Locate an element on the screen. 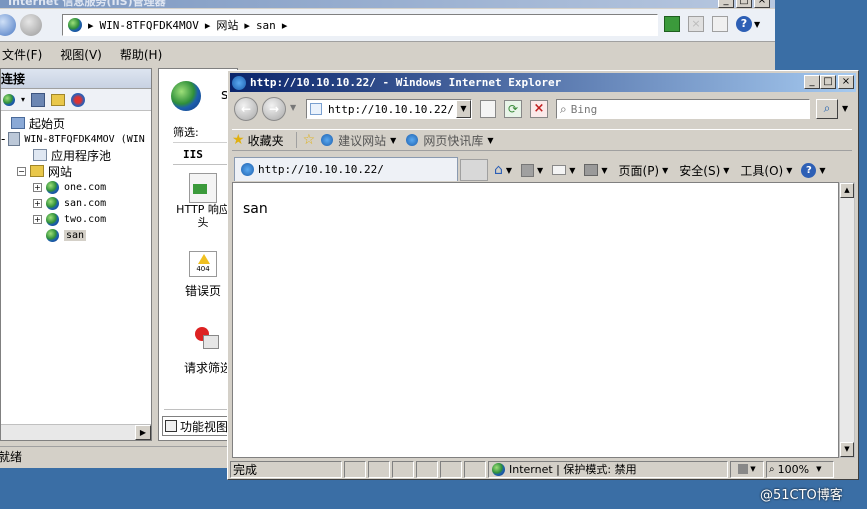 The height and width of the screenshot is (509, 867). safety-dropdown-icon: ▼ is located at coordinates (726, 170).